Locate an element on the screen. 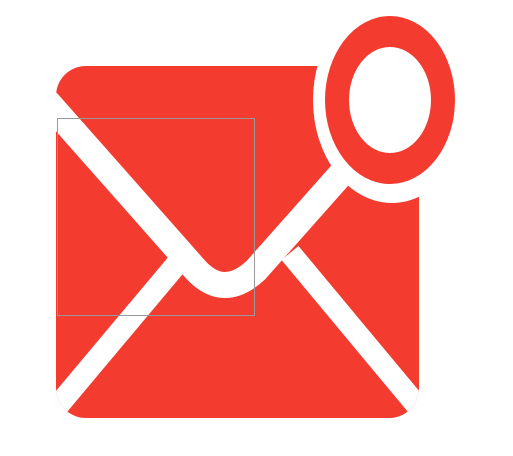 The width and height of the screenshot is (513, 456). notification-badge-hole is located at coordinates (390, 100).